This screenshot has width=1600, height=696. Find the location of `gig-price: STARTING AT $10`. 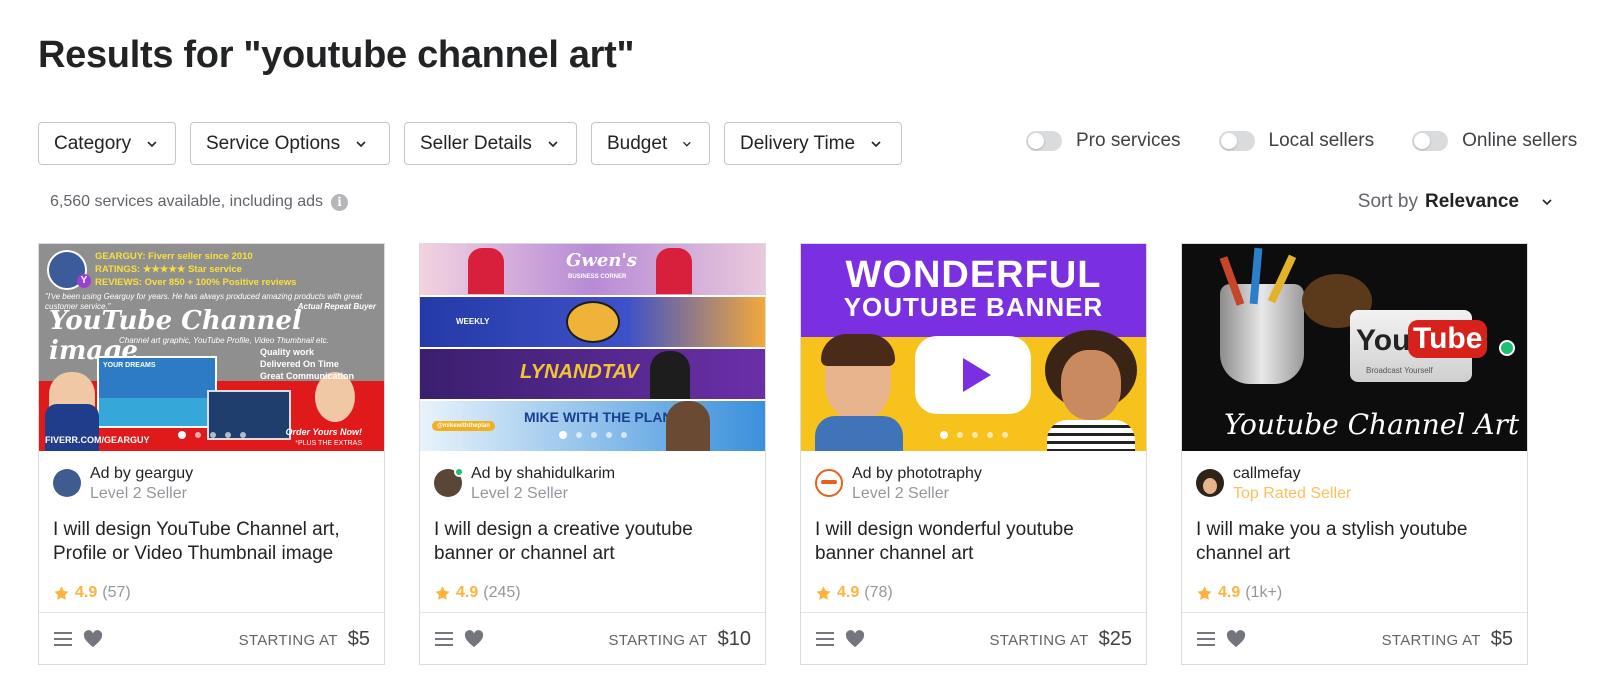

gig-price: STARTING AT $10 is located at coordinates (679, 639).